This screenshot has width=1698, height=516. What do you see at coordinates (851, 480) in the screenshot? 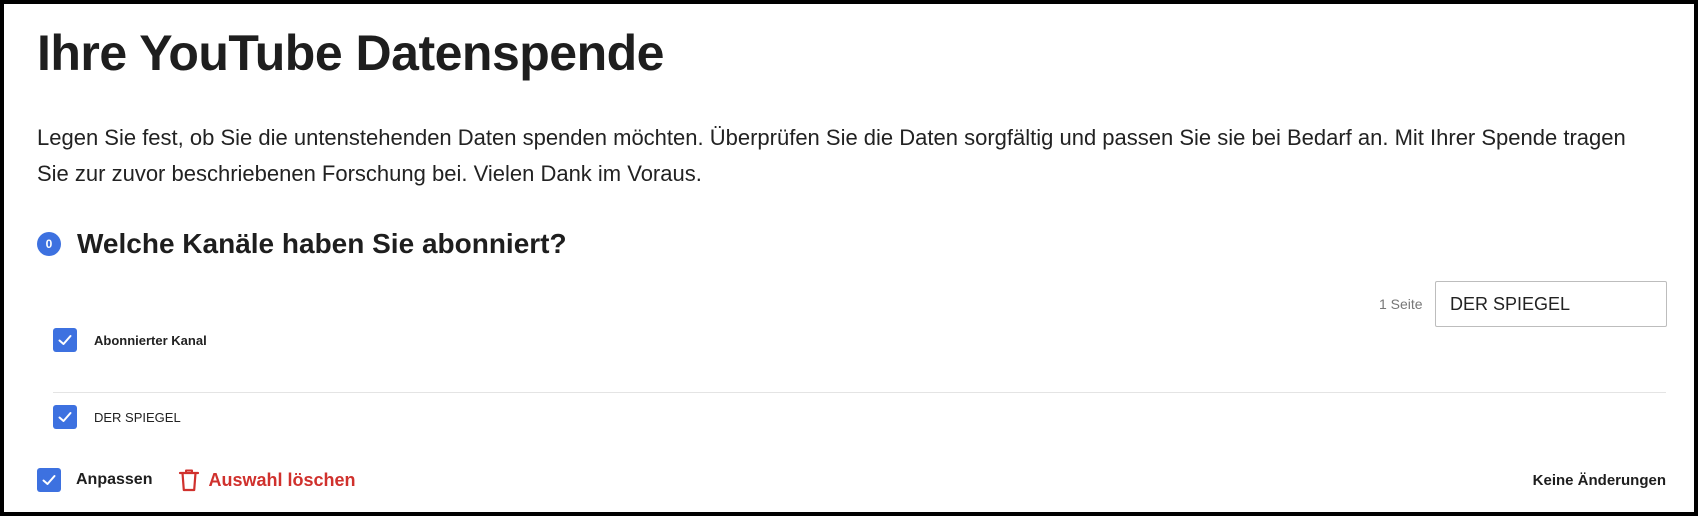
I see `footer-actions: Anpassen Auswahl löschen` at bounding box center [851, 480].